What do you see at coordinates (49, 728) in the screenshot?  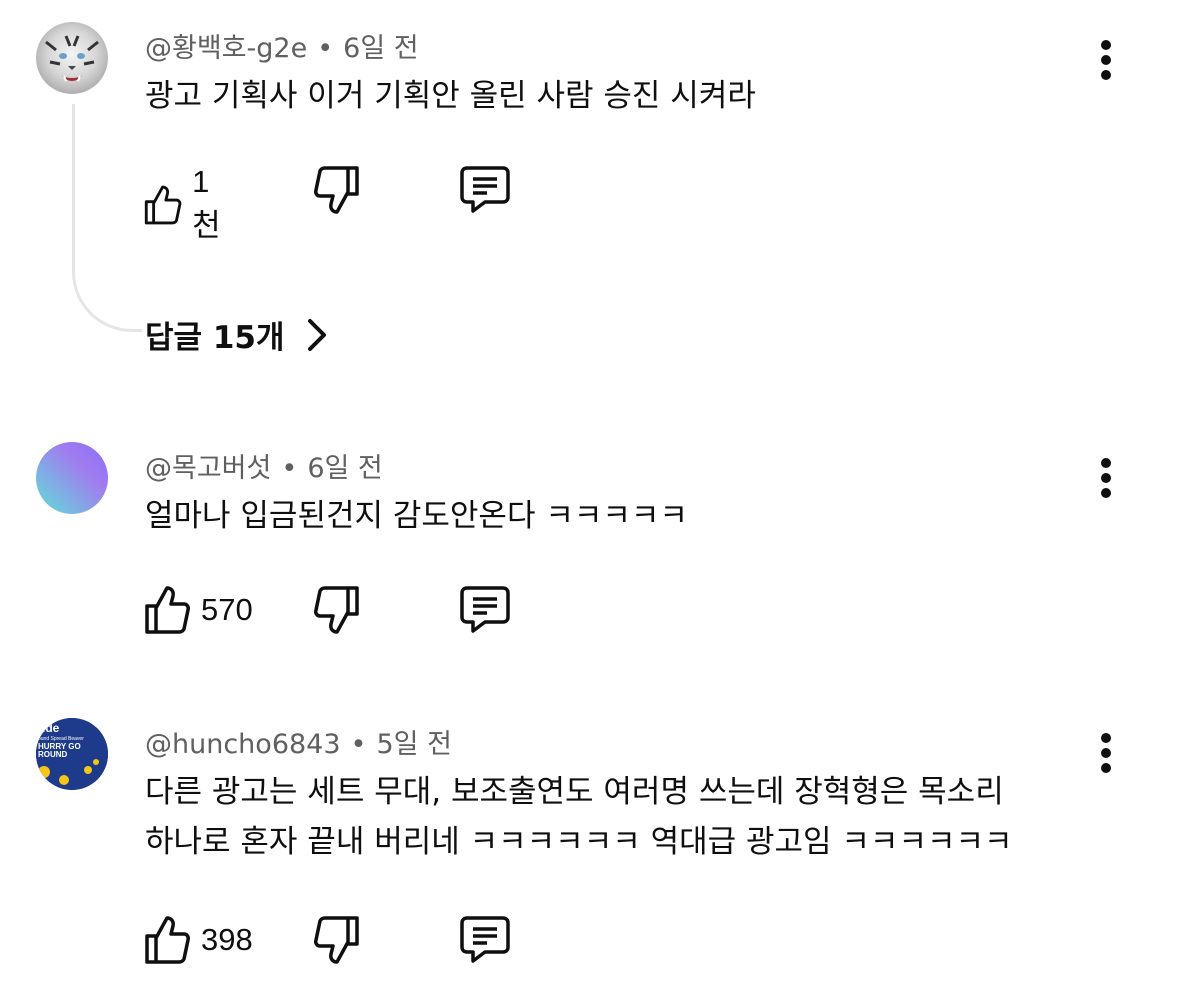 I see `svg-text: ude` at bounding box center [49, 728].